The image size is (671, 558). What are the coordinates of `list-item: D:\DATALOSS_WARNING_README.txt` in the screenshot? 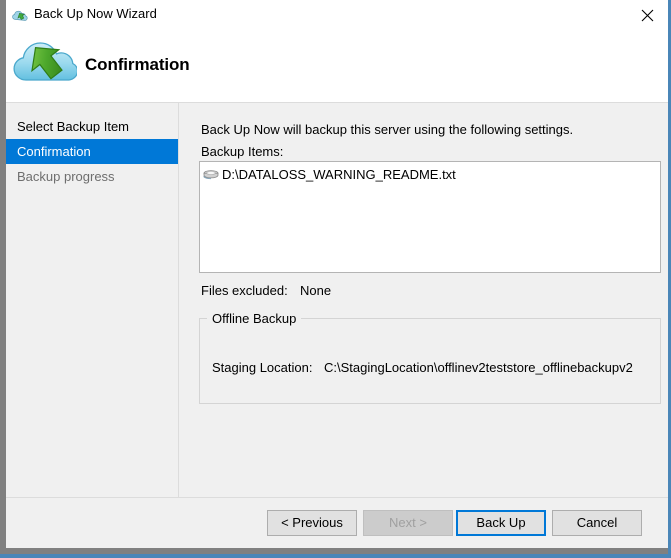 It's located at (329, 174).